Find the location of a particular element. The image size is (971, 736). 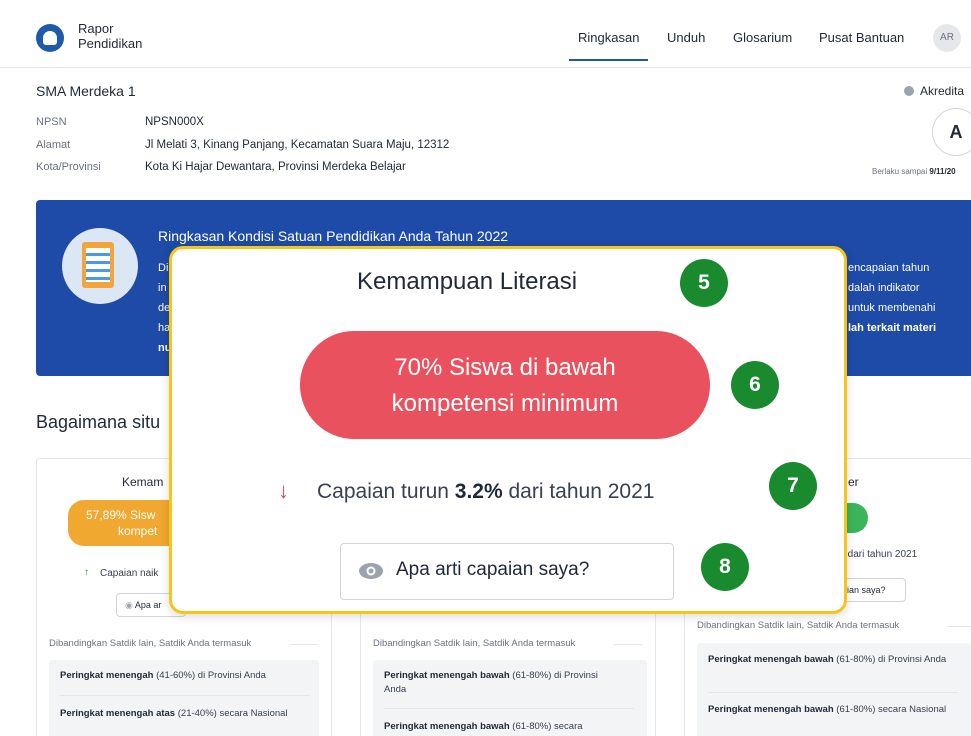

npsn-label: NPSN is located at coordinates (51, 122).